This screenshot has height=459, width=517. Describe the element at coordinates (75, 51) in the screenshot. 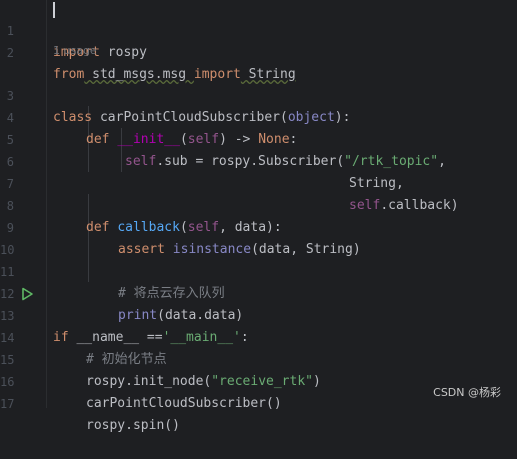

I see `usage-hint: 1 usage` at that location.